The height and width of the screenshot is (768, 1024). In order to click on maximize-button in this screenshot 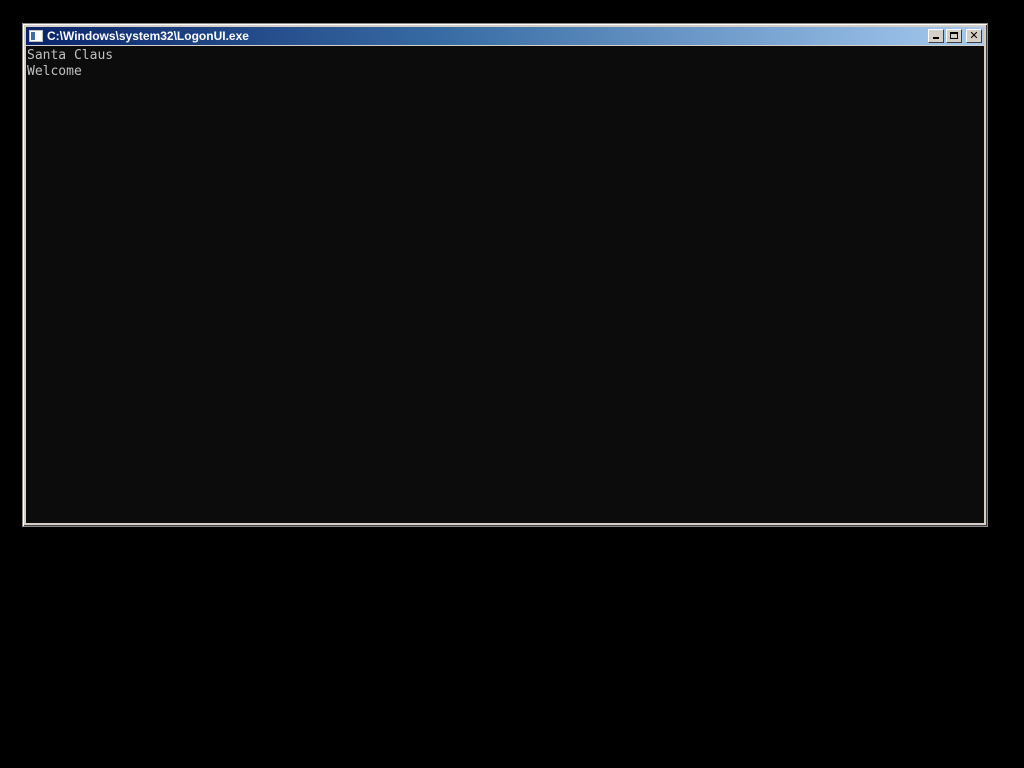, I will do `click(954, 36)`.